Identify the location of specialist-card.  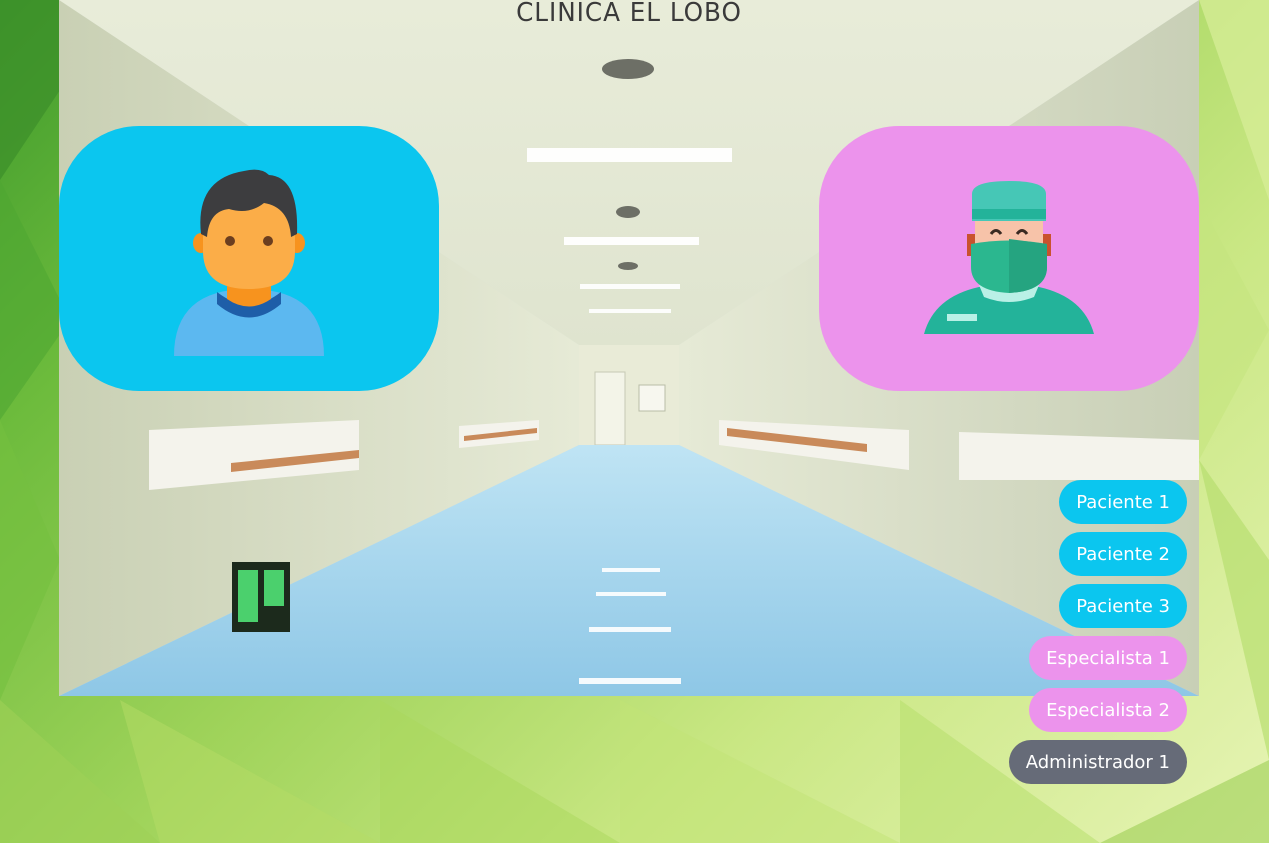
(1009, 258).